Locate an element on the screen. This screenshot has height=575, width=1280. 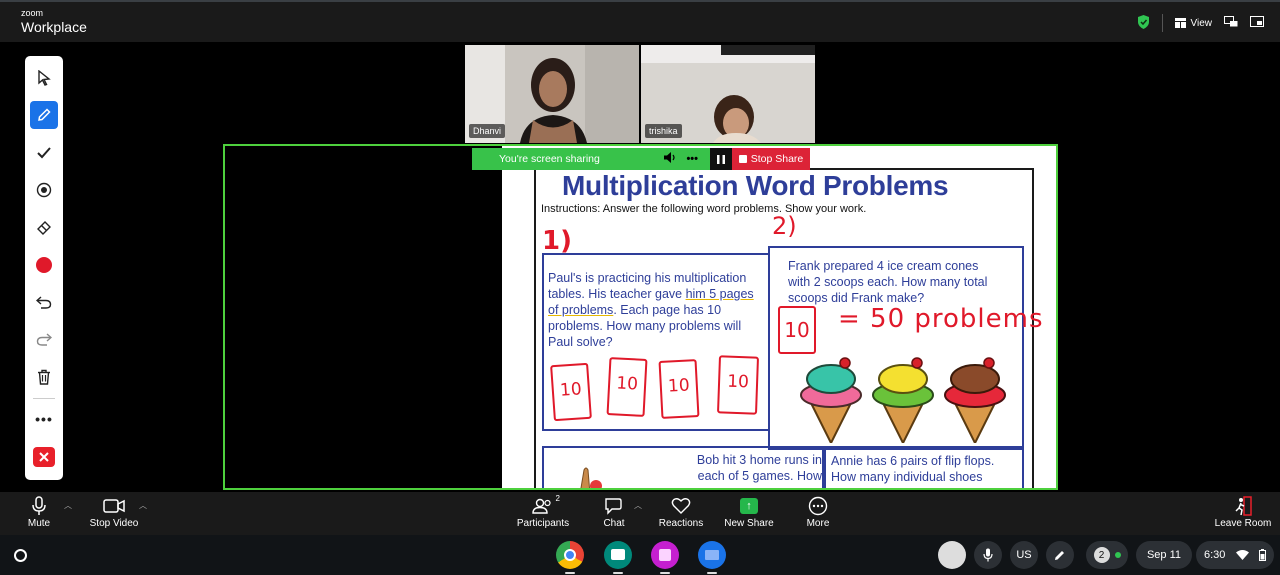
notifications-button: 2 is located at coordinates (1107, 555).